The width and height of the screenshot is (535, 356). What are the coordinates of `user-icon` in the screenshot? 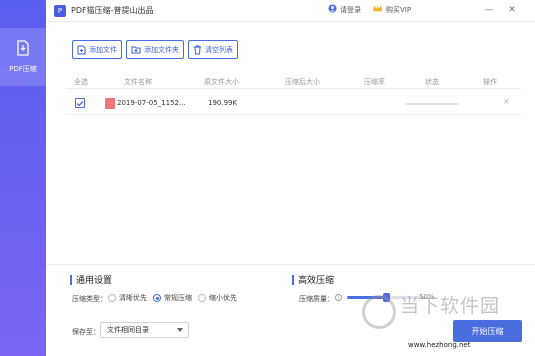 It's located at (332, 9).